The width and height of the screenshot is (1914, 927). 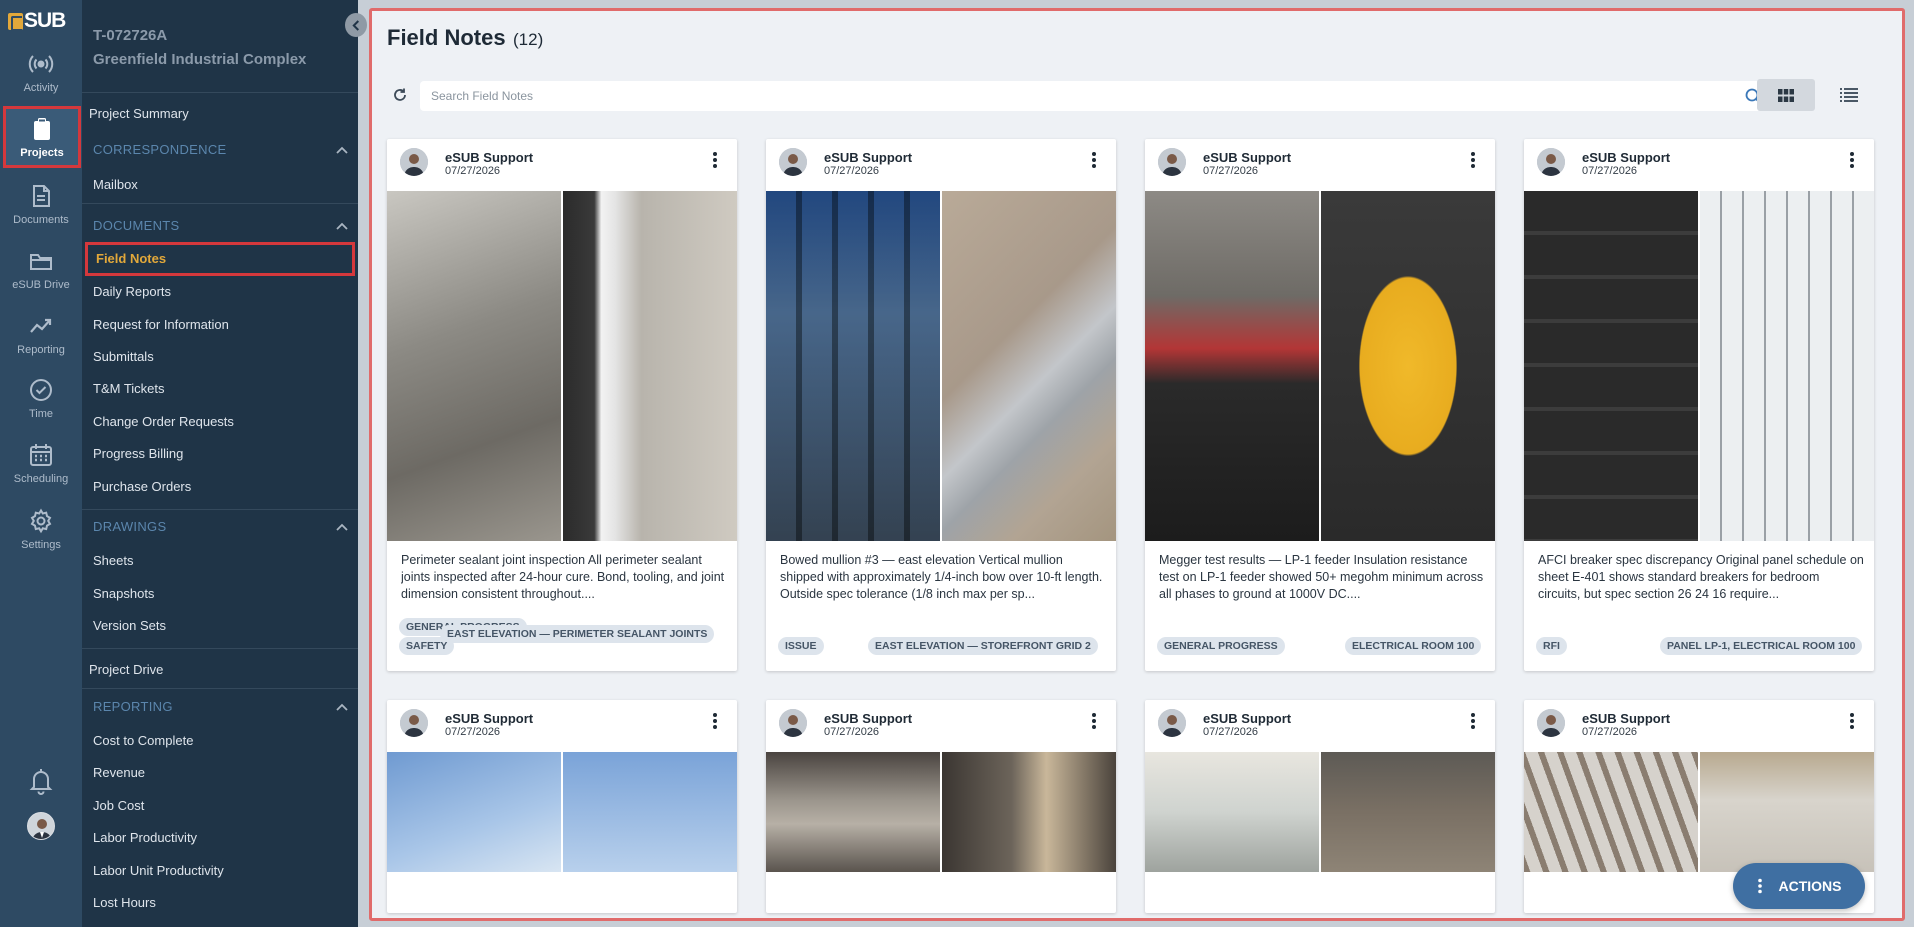 I want to click on rail-activity: Activity, so click(x=41, y=72).